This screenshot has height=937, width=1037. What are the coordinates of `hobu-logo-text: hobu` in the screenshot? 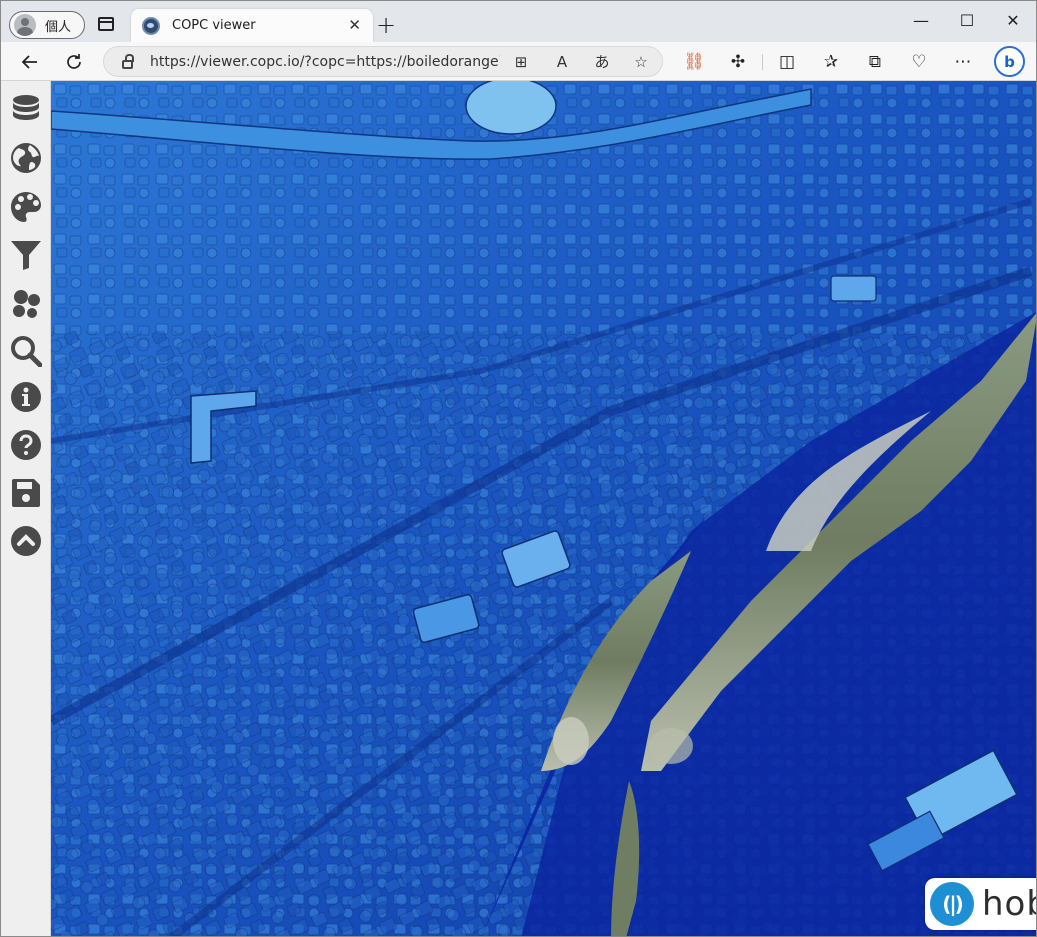 It's located at (1009, 904).